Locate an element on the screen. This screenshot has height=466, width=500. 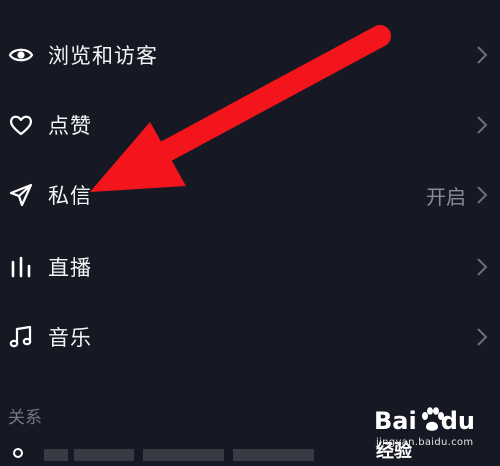
music-note-icon is located at coordinates (21, 337).